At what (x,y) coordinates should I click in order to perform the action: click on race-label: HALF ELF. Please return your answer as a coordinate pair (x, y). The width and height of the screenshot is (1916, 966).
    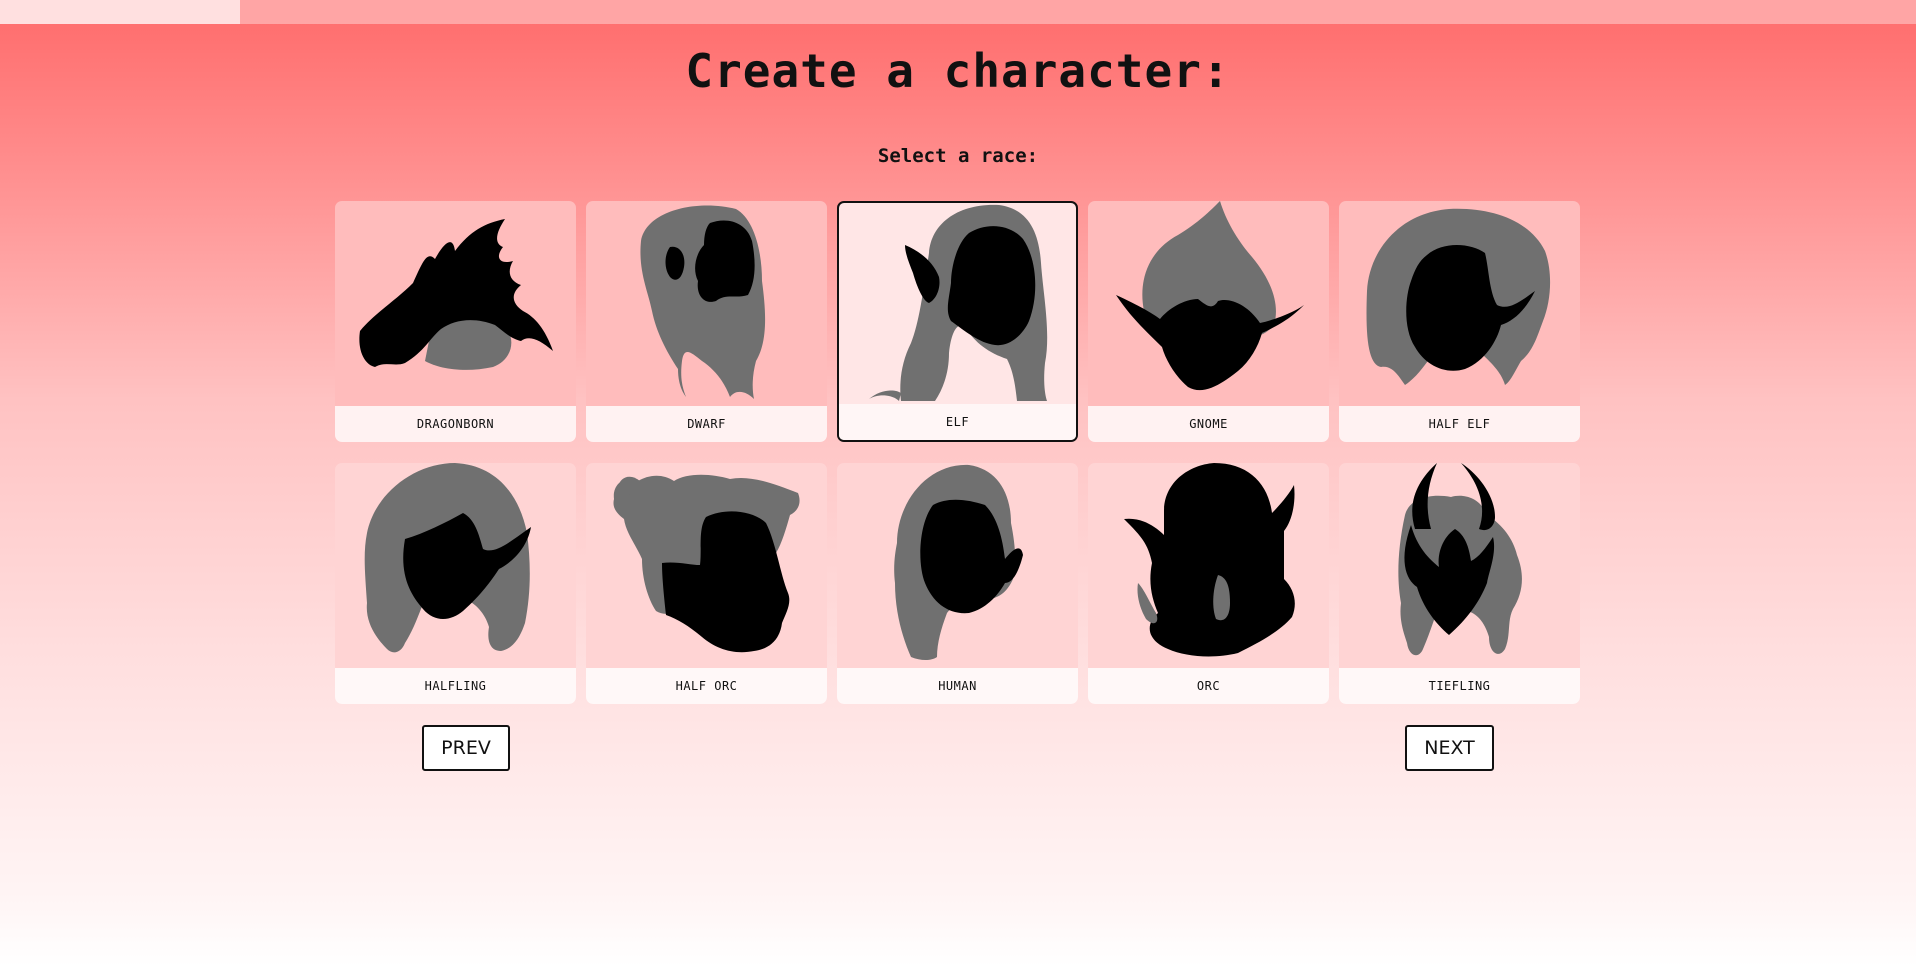
    Looking at the image, I should click on (1459, 424).